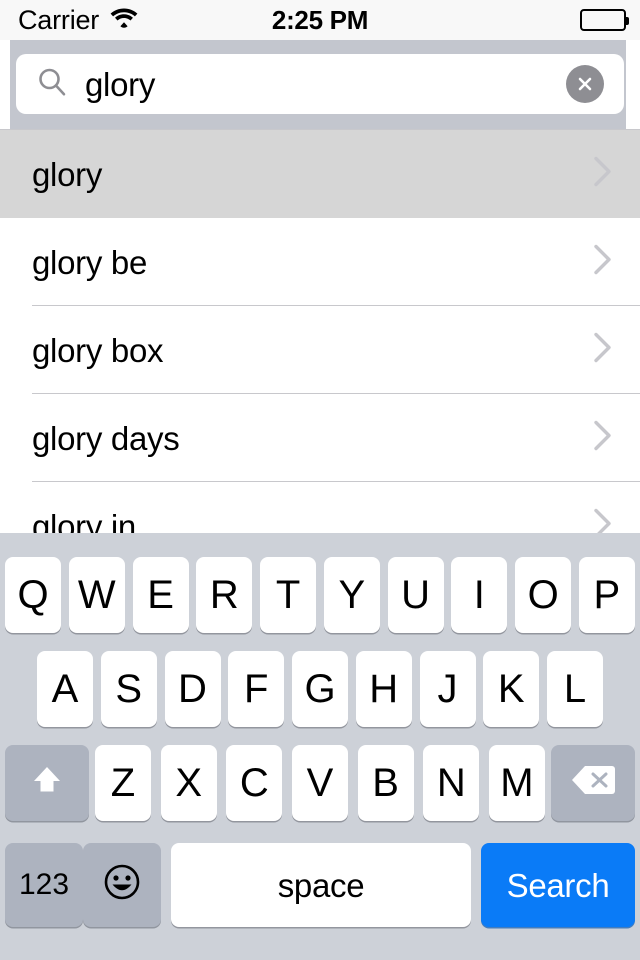 The width and height of the screenshot is (640, 960). I want to click on key-a: A, so click(65, 689).